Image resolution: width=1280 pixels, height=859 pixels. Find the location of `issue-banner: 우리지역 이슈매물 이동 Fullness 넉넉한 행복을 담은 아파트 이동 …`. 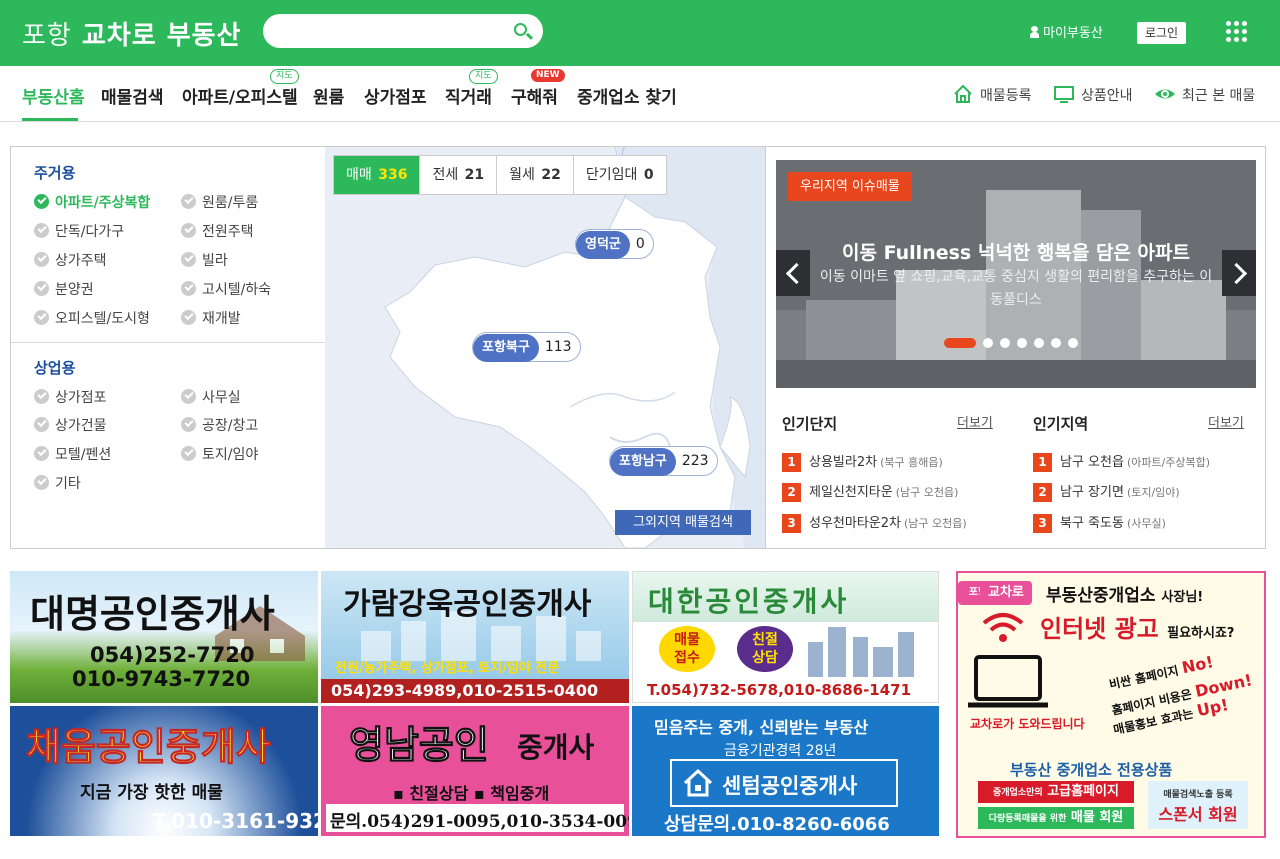

issue-banner: 우리지역 이슈매물 이동 Fullness 넉넉한 행복을 담은 아파트 이동 … is located at coordinates (1016, 274).